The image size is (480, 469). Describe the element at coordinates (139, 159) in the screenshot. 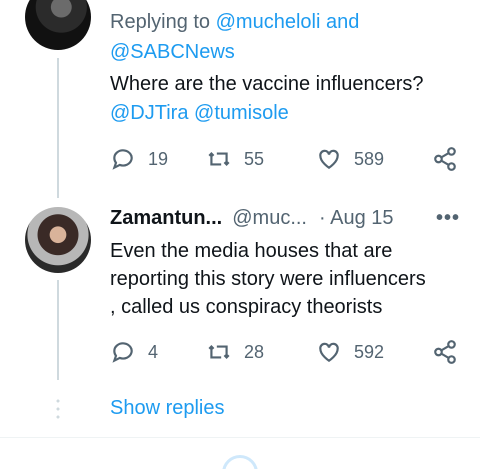

I see `reply-button: 19` at that location.